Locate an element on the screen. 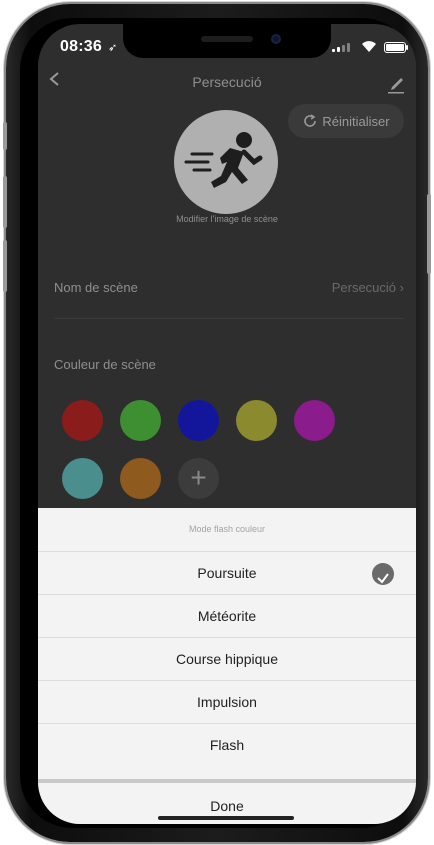  chevron-right-icon: › is located at coordinates (401, 287).